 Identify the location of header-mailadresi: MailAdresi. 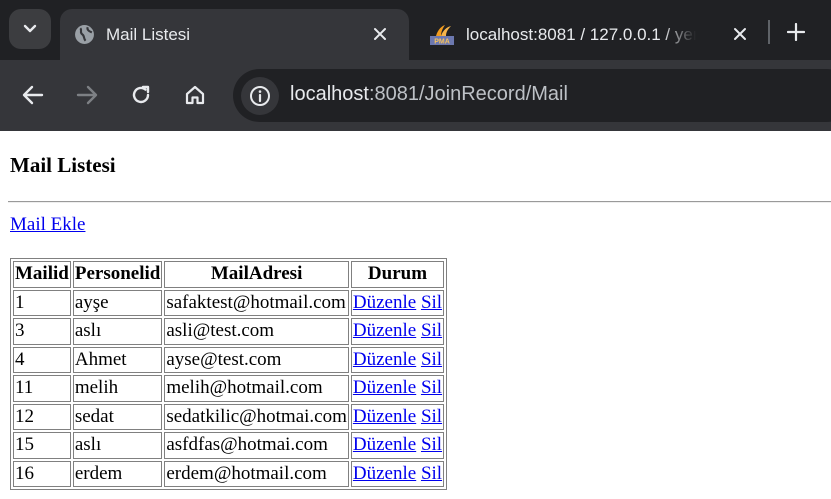
(256, 274).